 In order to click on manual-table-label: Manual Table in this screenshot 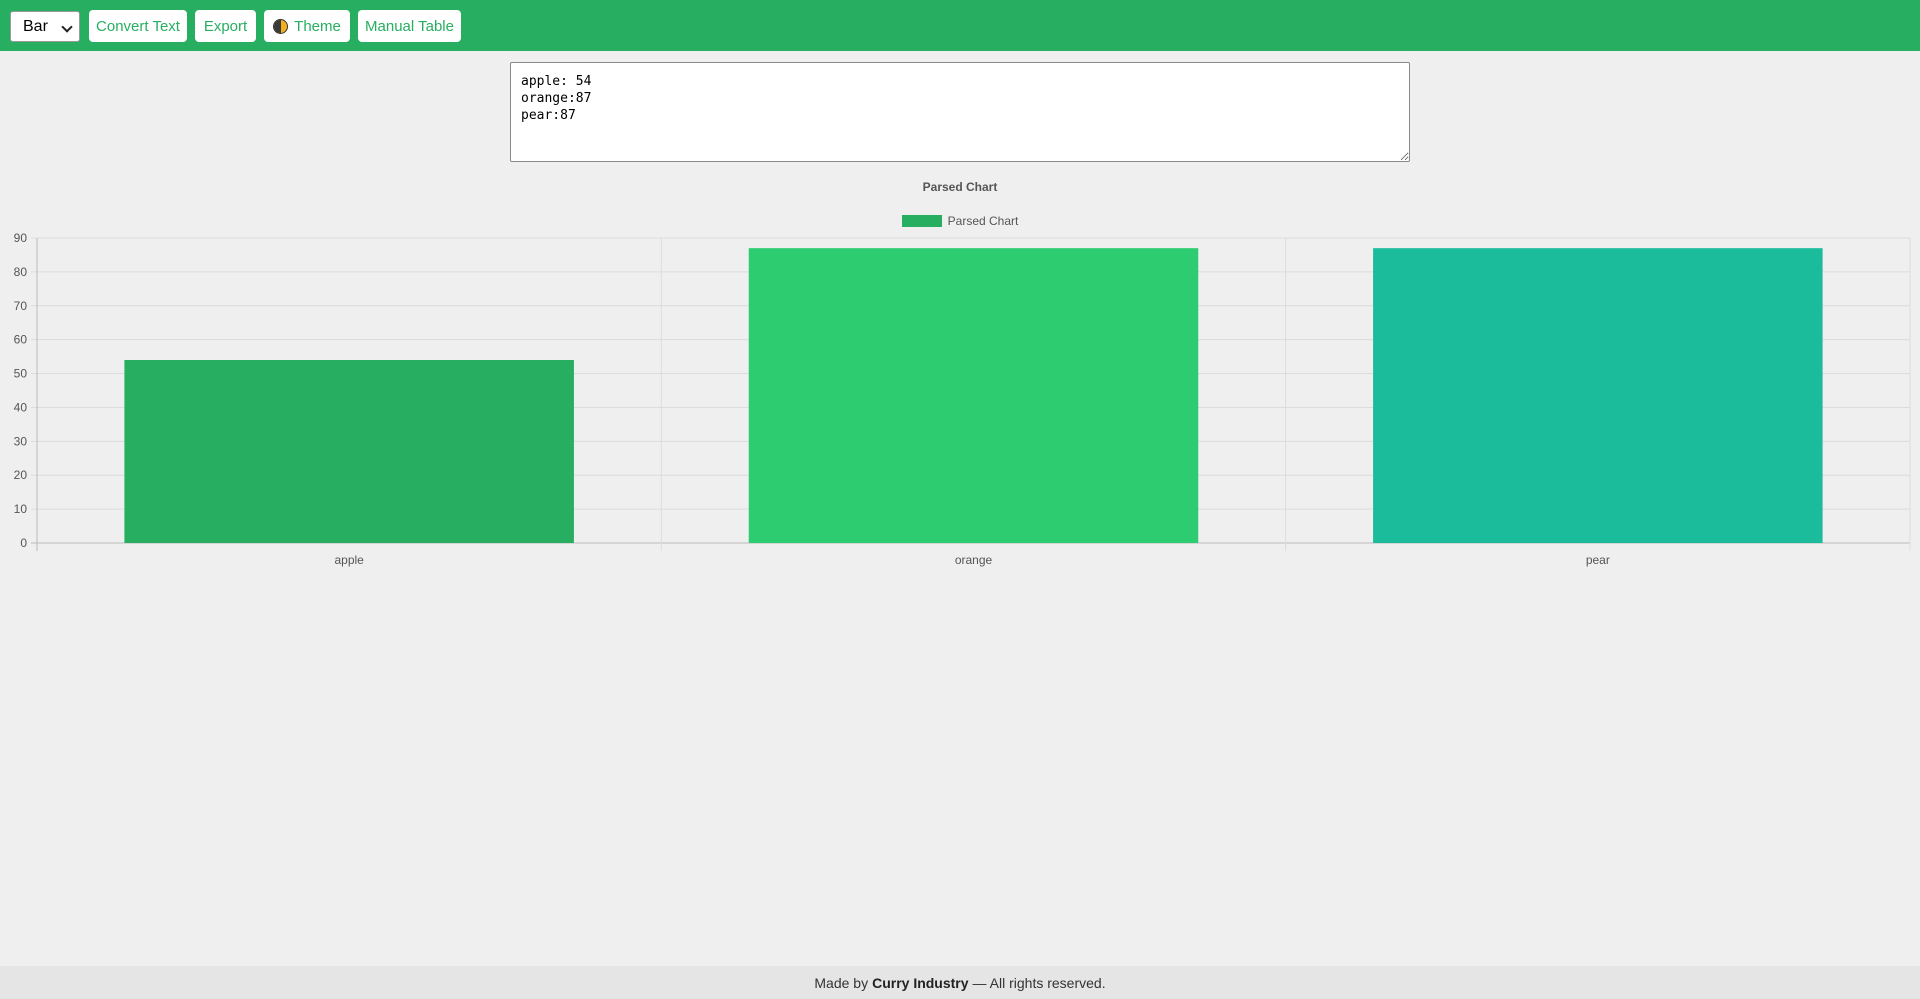, I will do `click(409, 26)`.